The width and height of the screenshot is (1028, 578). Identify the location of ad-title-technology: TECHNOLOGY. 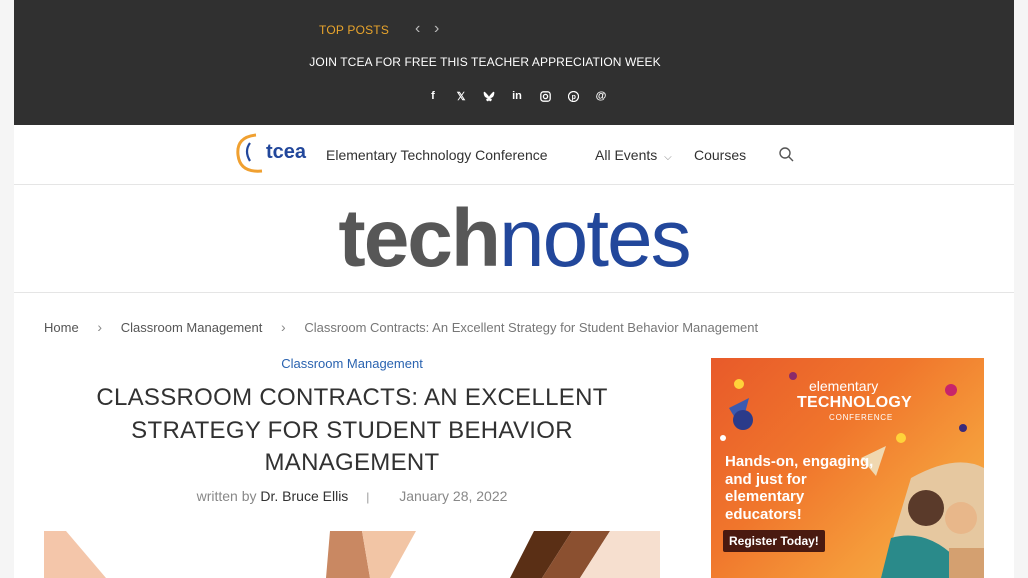
(854, 402).